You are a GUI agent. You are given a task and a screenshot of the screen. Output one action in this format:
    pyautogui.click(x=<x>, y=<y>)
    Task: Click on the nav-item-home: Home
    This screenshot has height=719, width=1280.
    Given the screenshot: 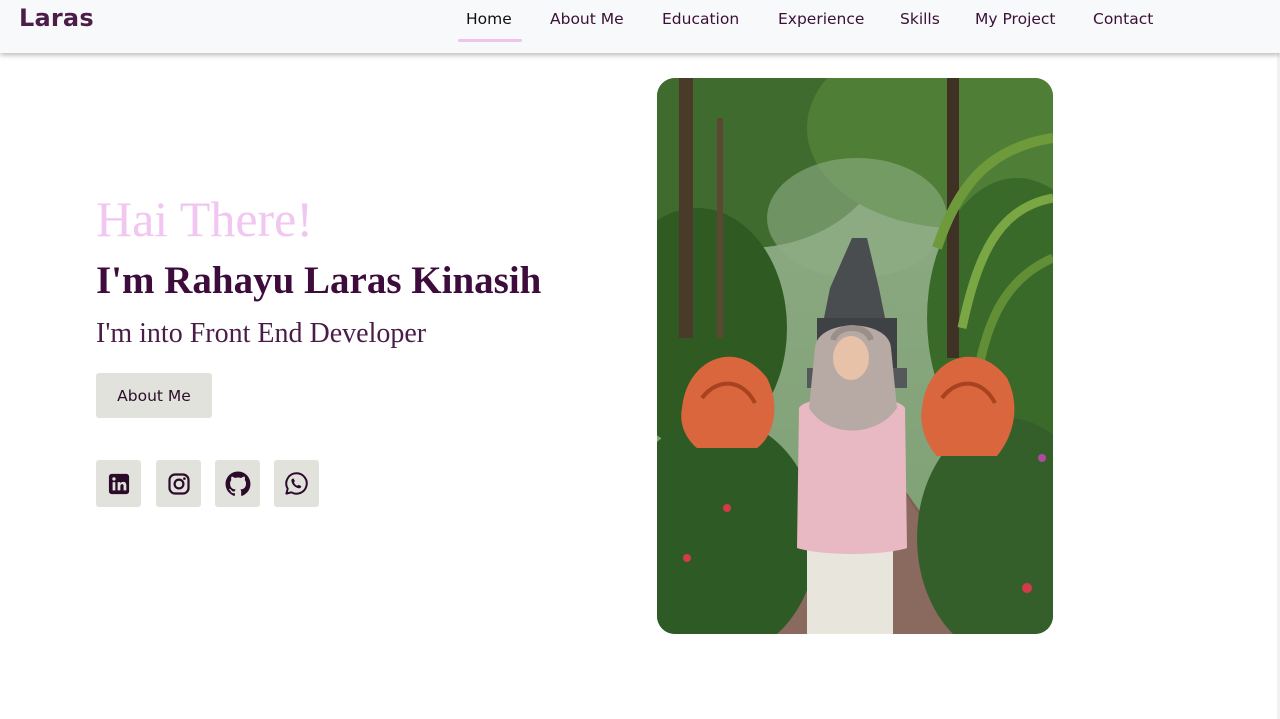 What is the action you would take?
    pyautogui.click(x=489, y=20)
    